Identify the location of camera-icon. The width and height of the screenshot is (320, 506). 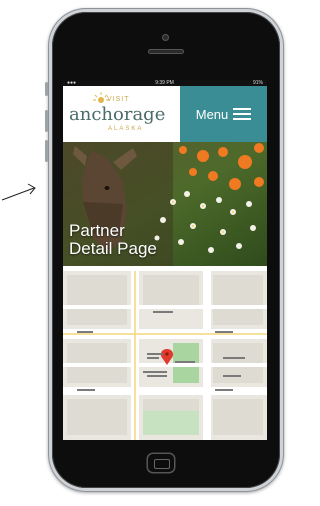
(165, 37).